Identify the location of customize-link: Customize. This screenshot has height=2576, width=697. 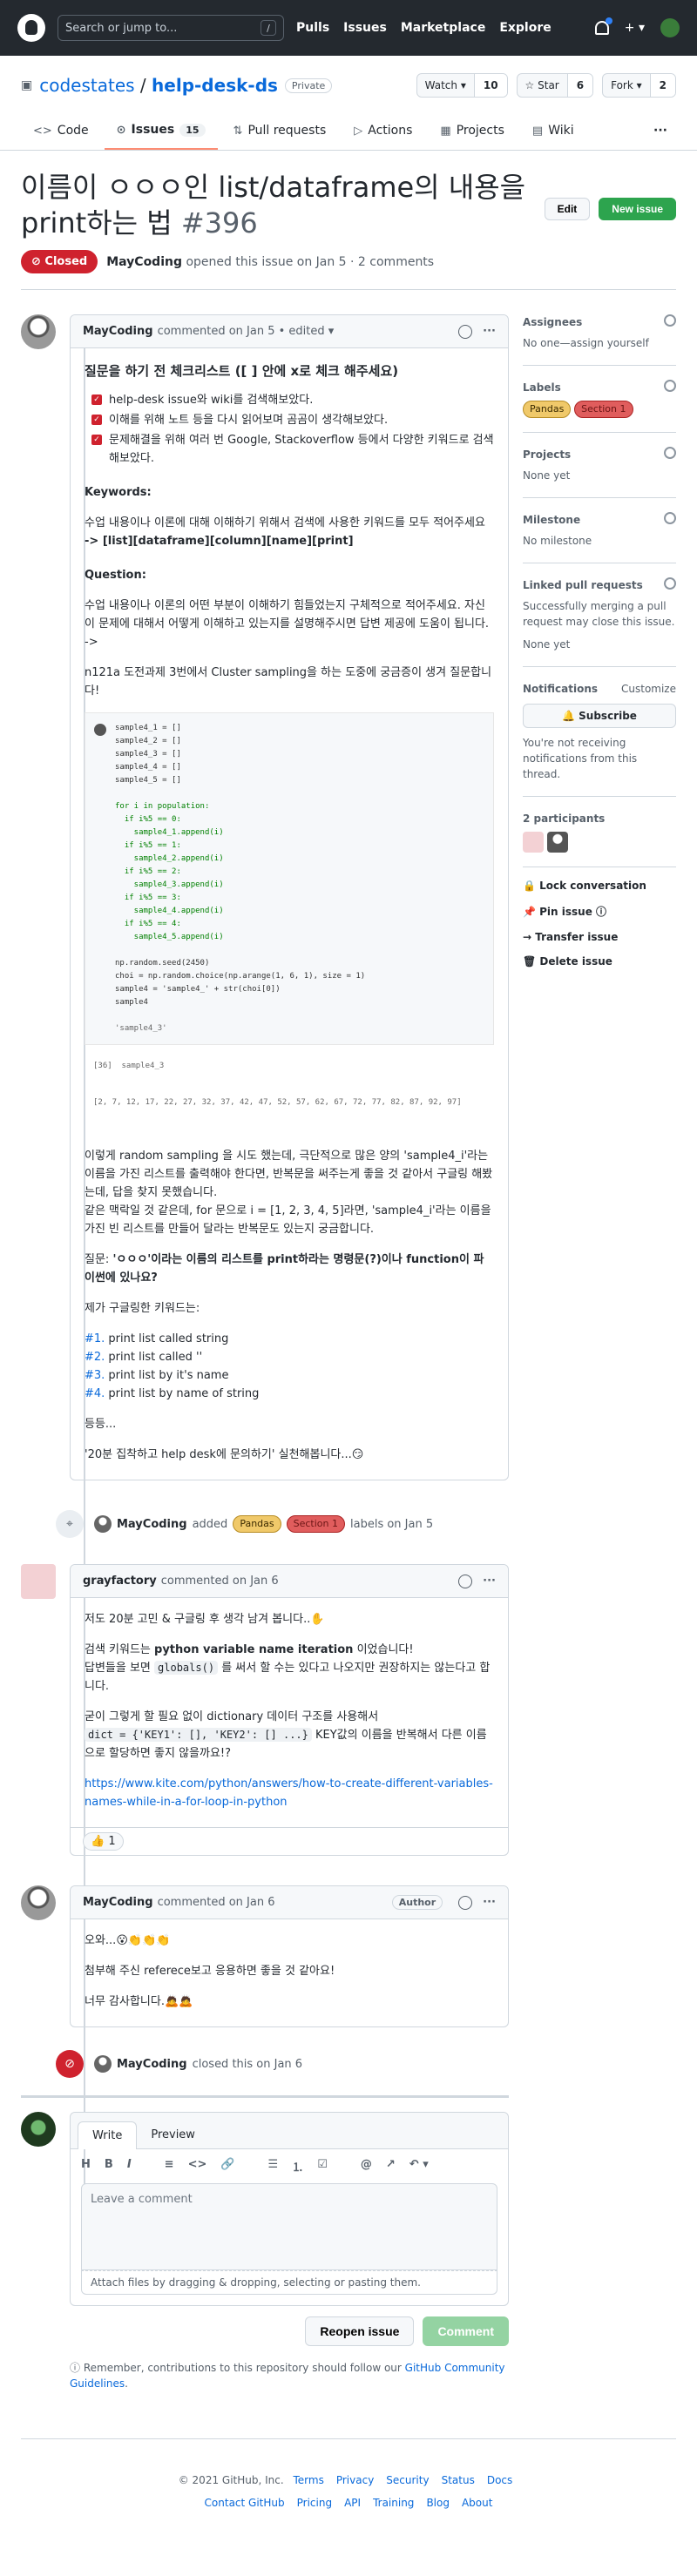
(648, 689).